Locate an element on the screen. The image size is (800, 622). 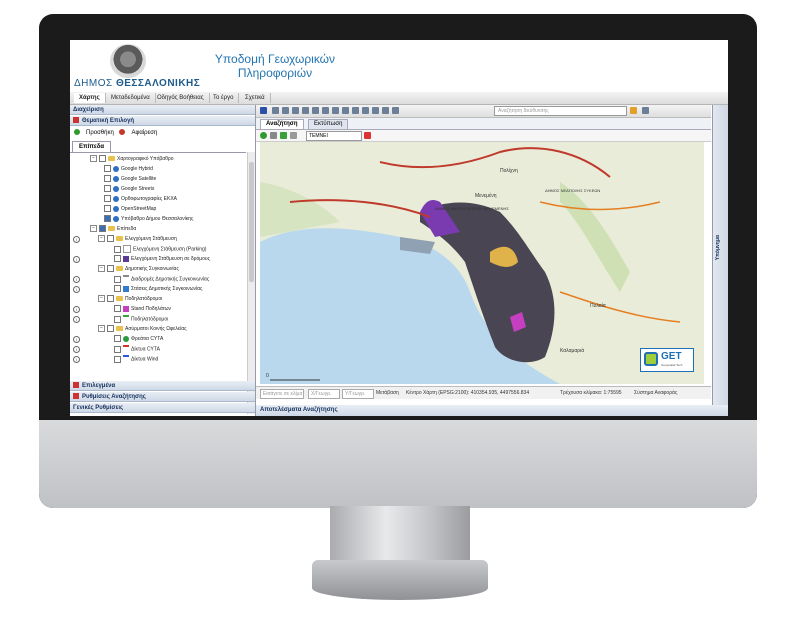
tree-row: − Χαρτογραφικό Υπόβαθρο is located at coordinates (132, 159).